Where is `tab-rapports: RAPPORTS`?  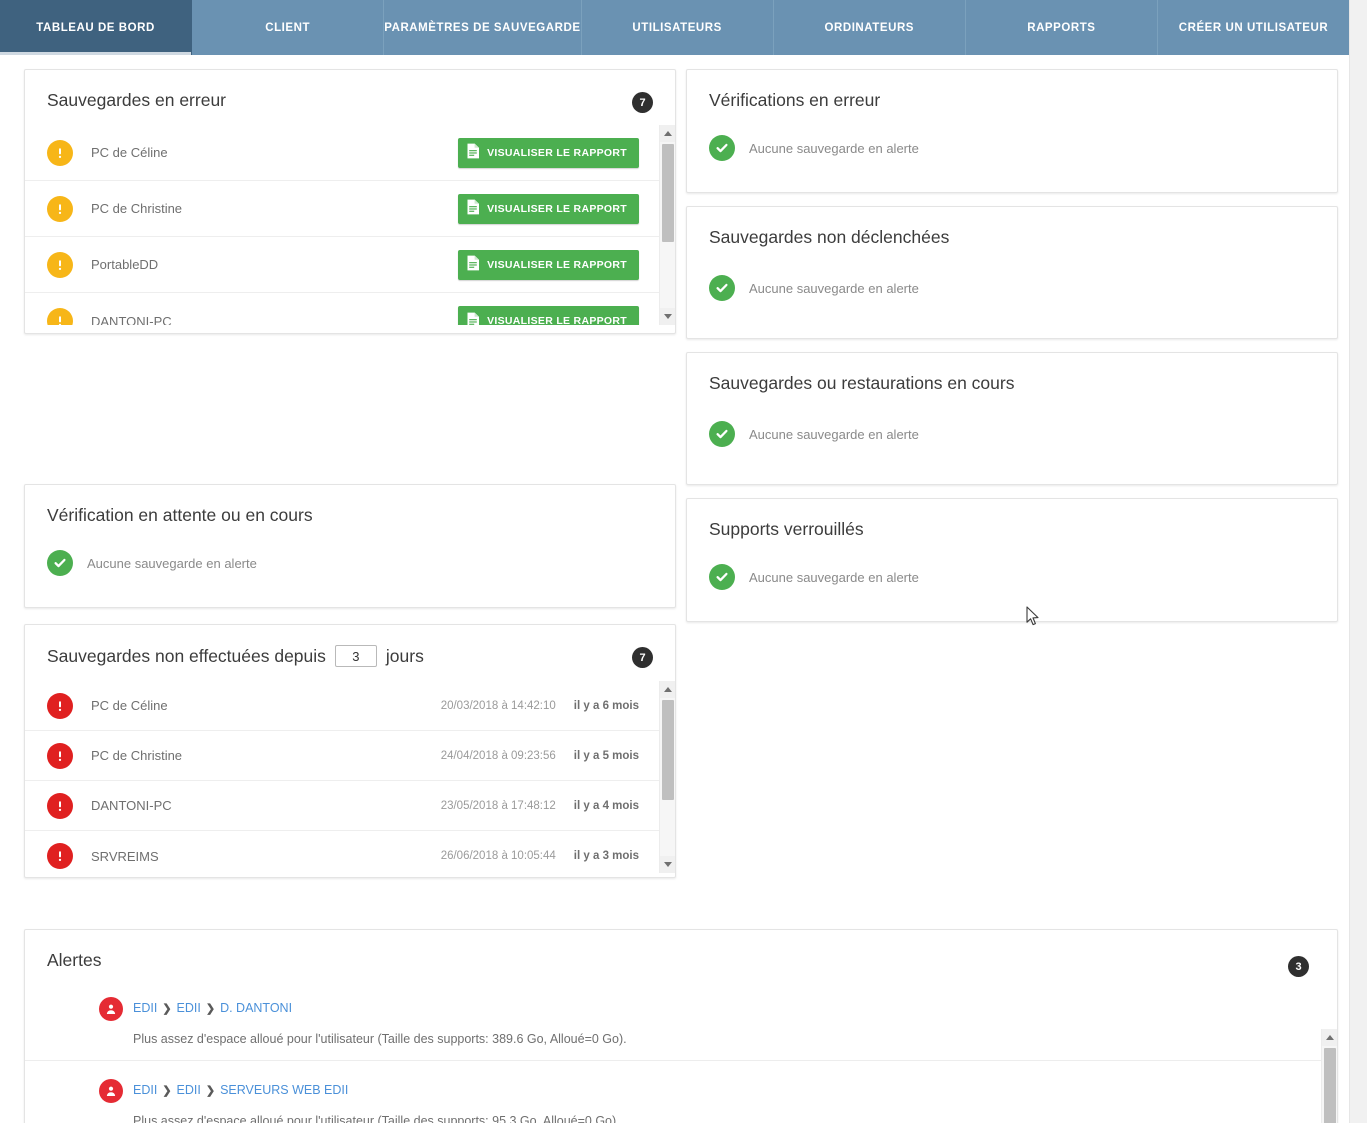
tab-rapports: RAPPORTS is located at coordinates (1062, 27).